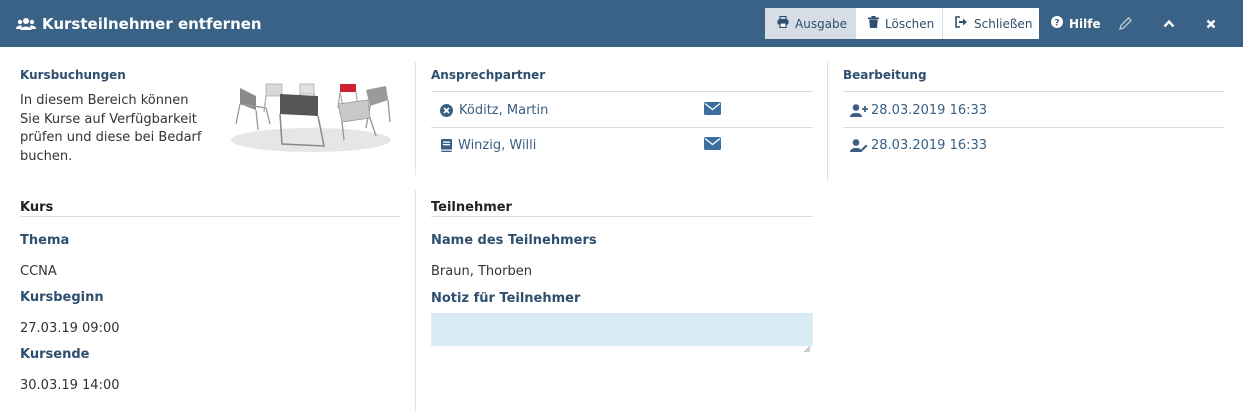 The image size is (1243, 411). I want to click on contact-name: Köditz, Martin, so click(504, 110).